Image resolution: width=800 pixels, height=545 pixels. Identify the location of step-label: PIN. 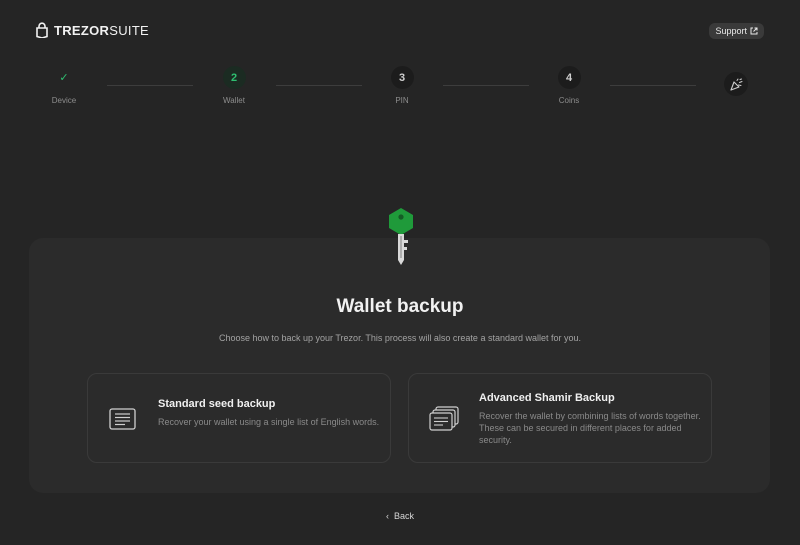
(402, 100).